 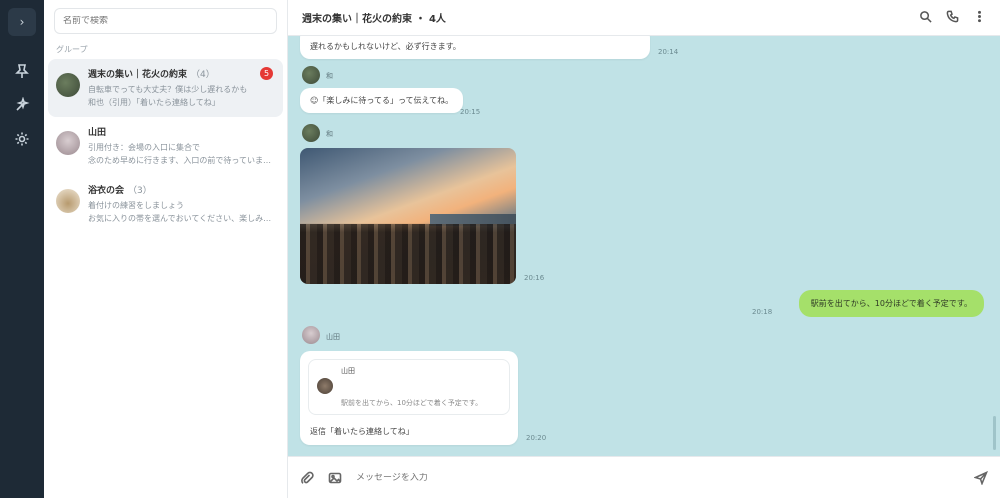 What do you see at coordinates (307, 478) in the screenshot?
I see `attach-icon` at bounding box center [307, 478].